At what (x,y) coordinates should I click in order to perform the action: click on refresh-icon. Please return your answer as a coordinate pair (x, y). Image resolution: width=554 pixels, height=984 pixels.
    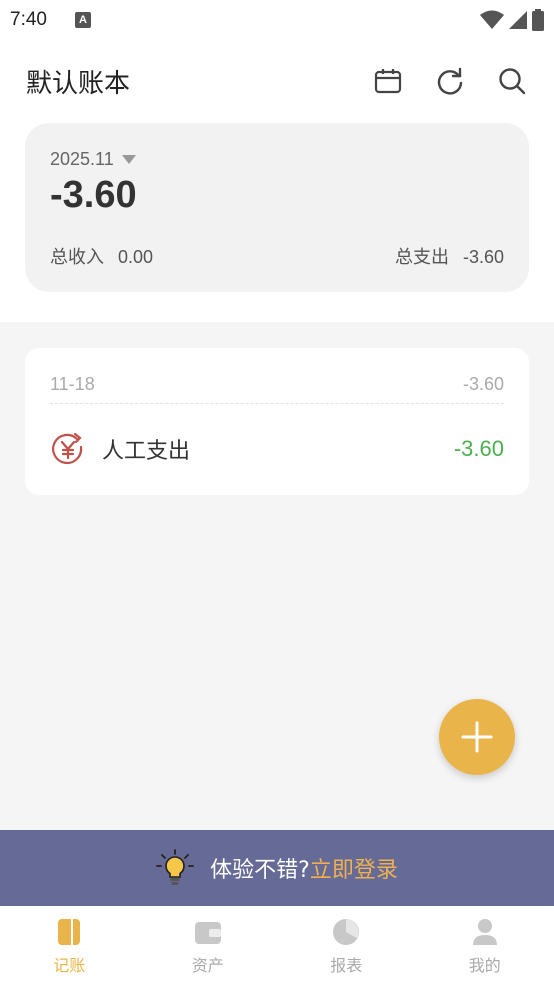
    Looking at the image, I should click on (450, 81).